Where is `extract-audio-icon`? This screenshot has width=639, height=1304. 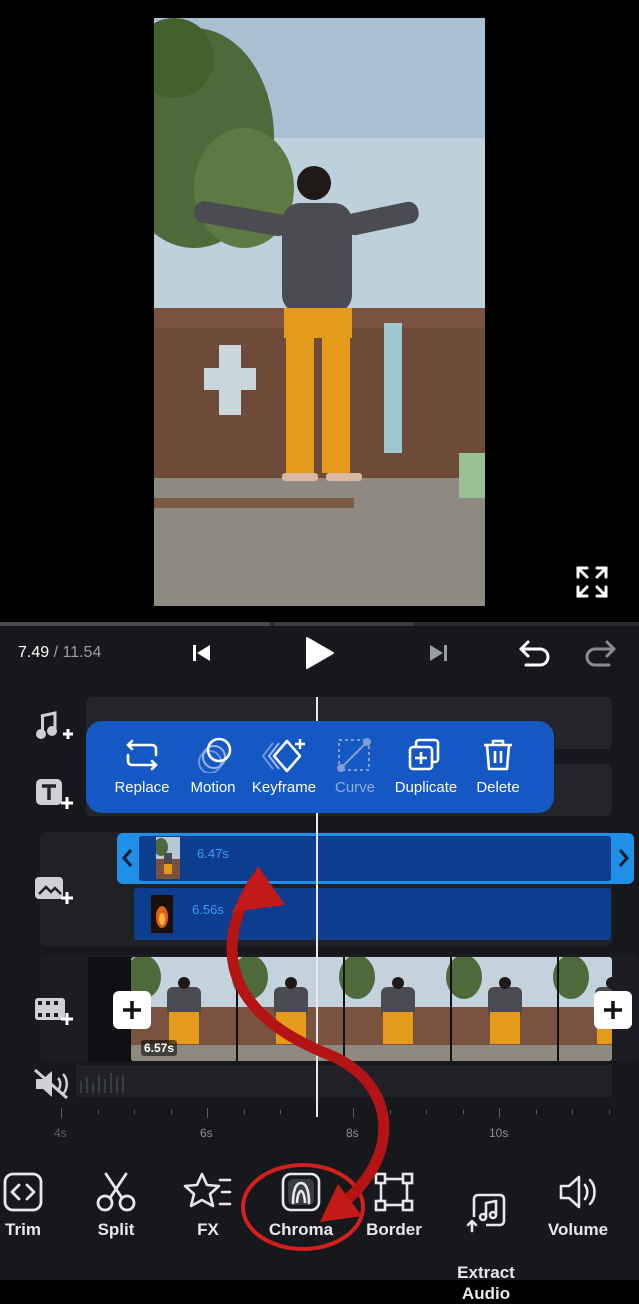 extract-audio-icon is located at coordinates (486, 1213).